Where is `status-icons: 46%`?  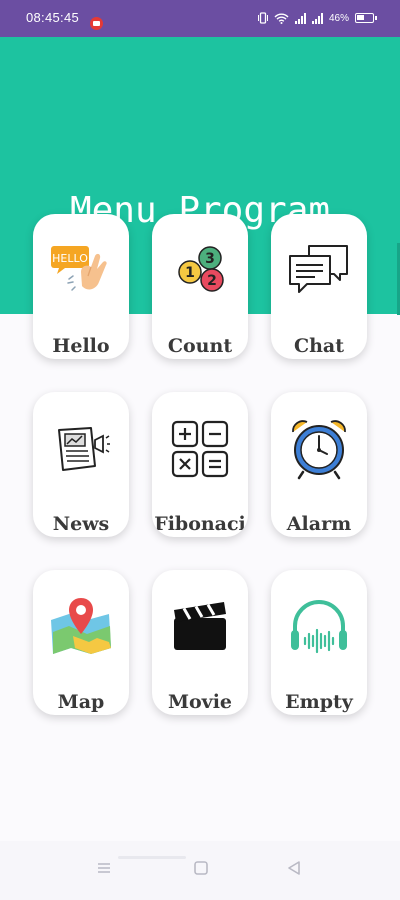
status-icons: 46% is located at coordinates (317, 18).